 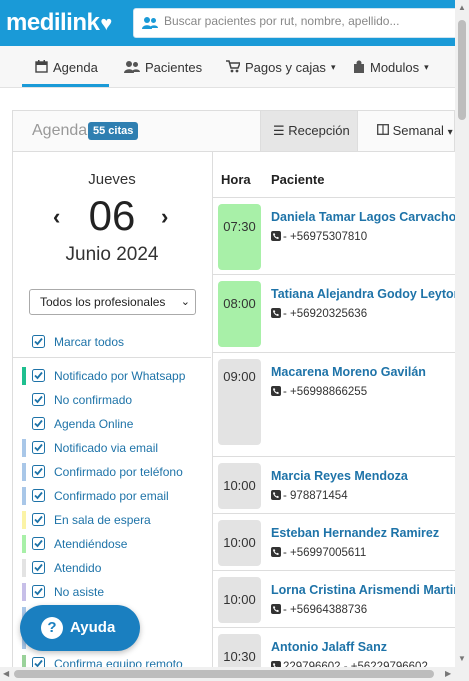 I want to click on tab-pacientes: Pacientes, so click(x=163, y=66).